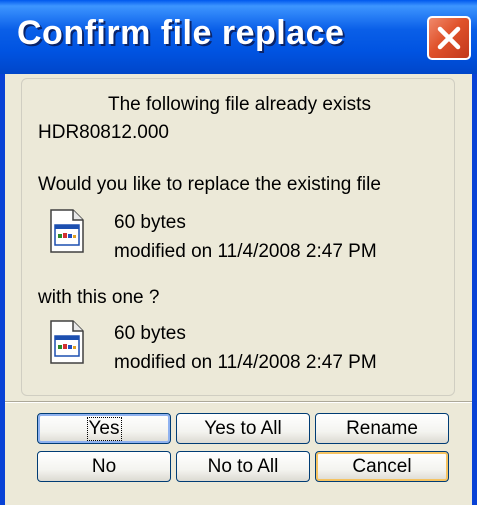  I want to click on with-this-one-label: with this one ?, so click(99, 297).